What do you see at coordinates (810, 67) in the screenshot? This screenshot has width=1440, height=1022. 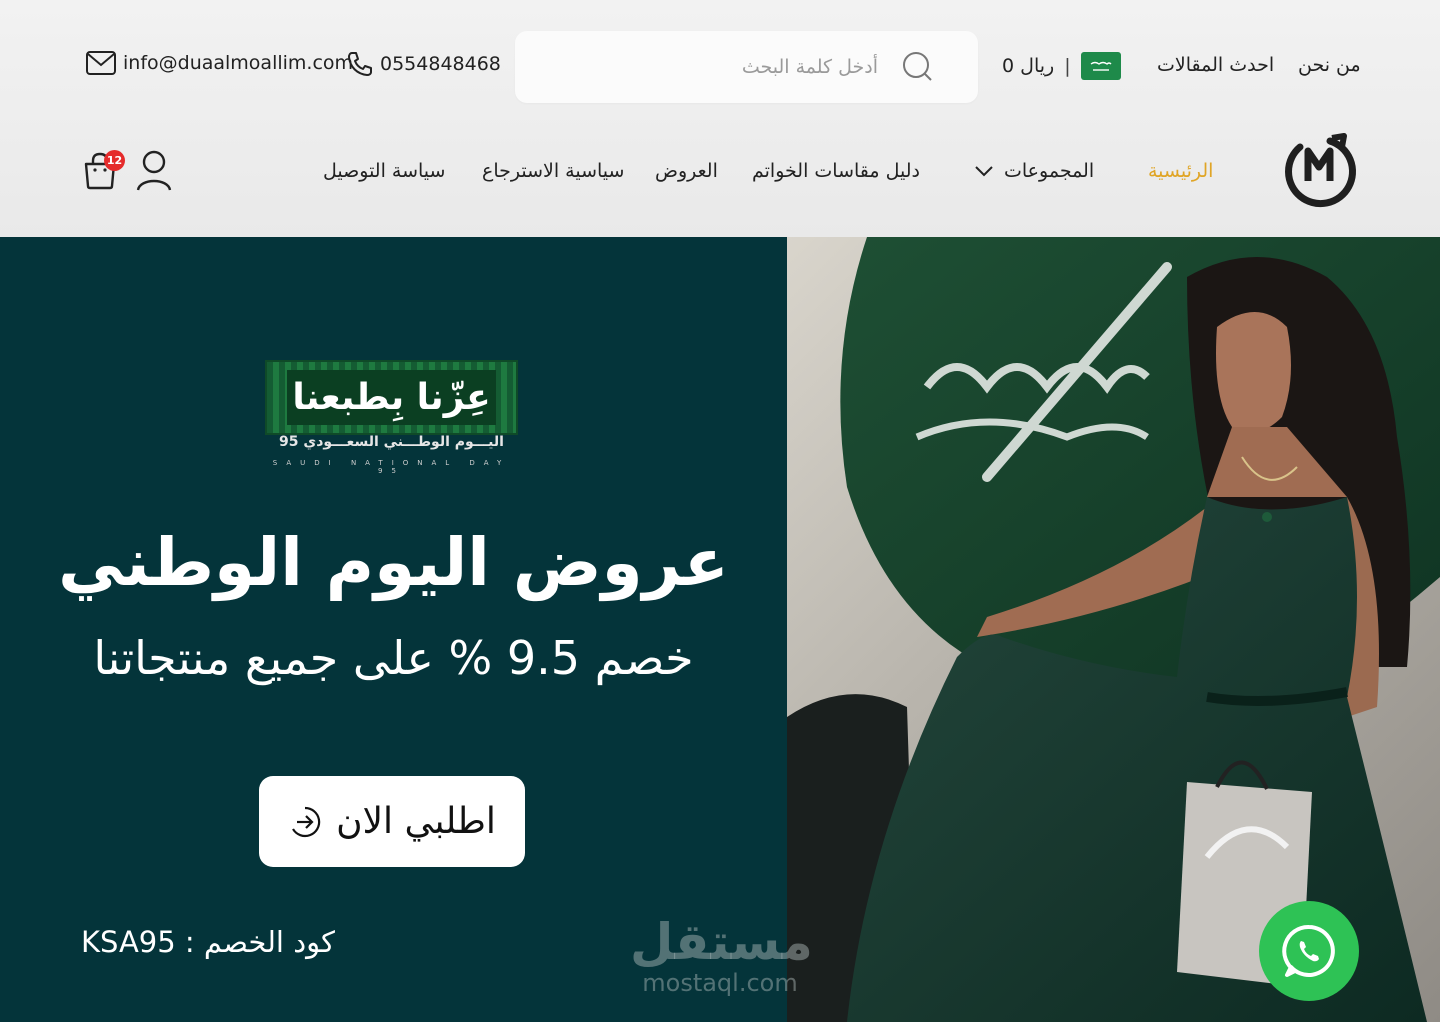 I see `search-input: أدخل كلمة البحث` at bounding box center [810, 67].